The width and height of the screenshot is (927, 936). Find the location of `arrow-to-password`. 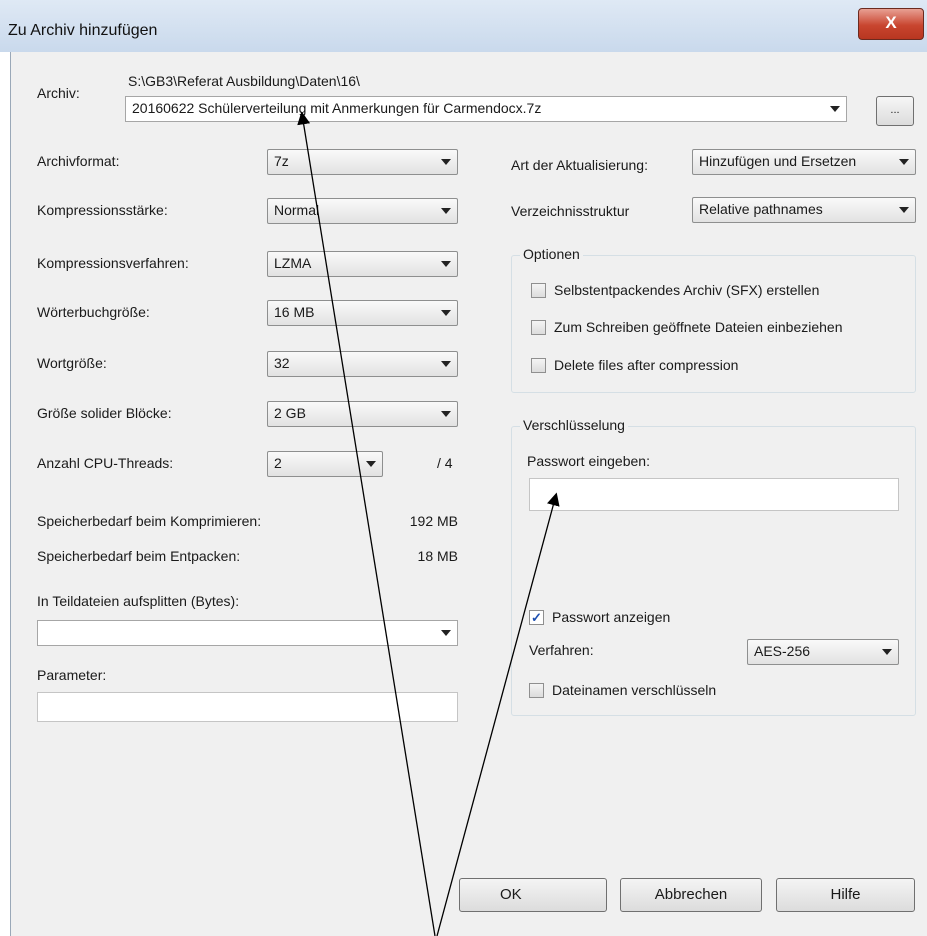

arrow-to-password is located at coordinates (498, 714).